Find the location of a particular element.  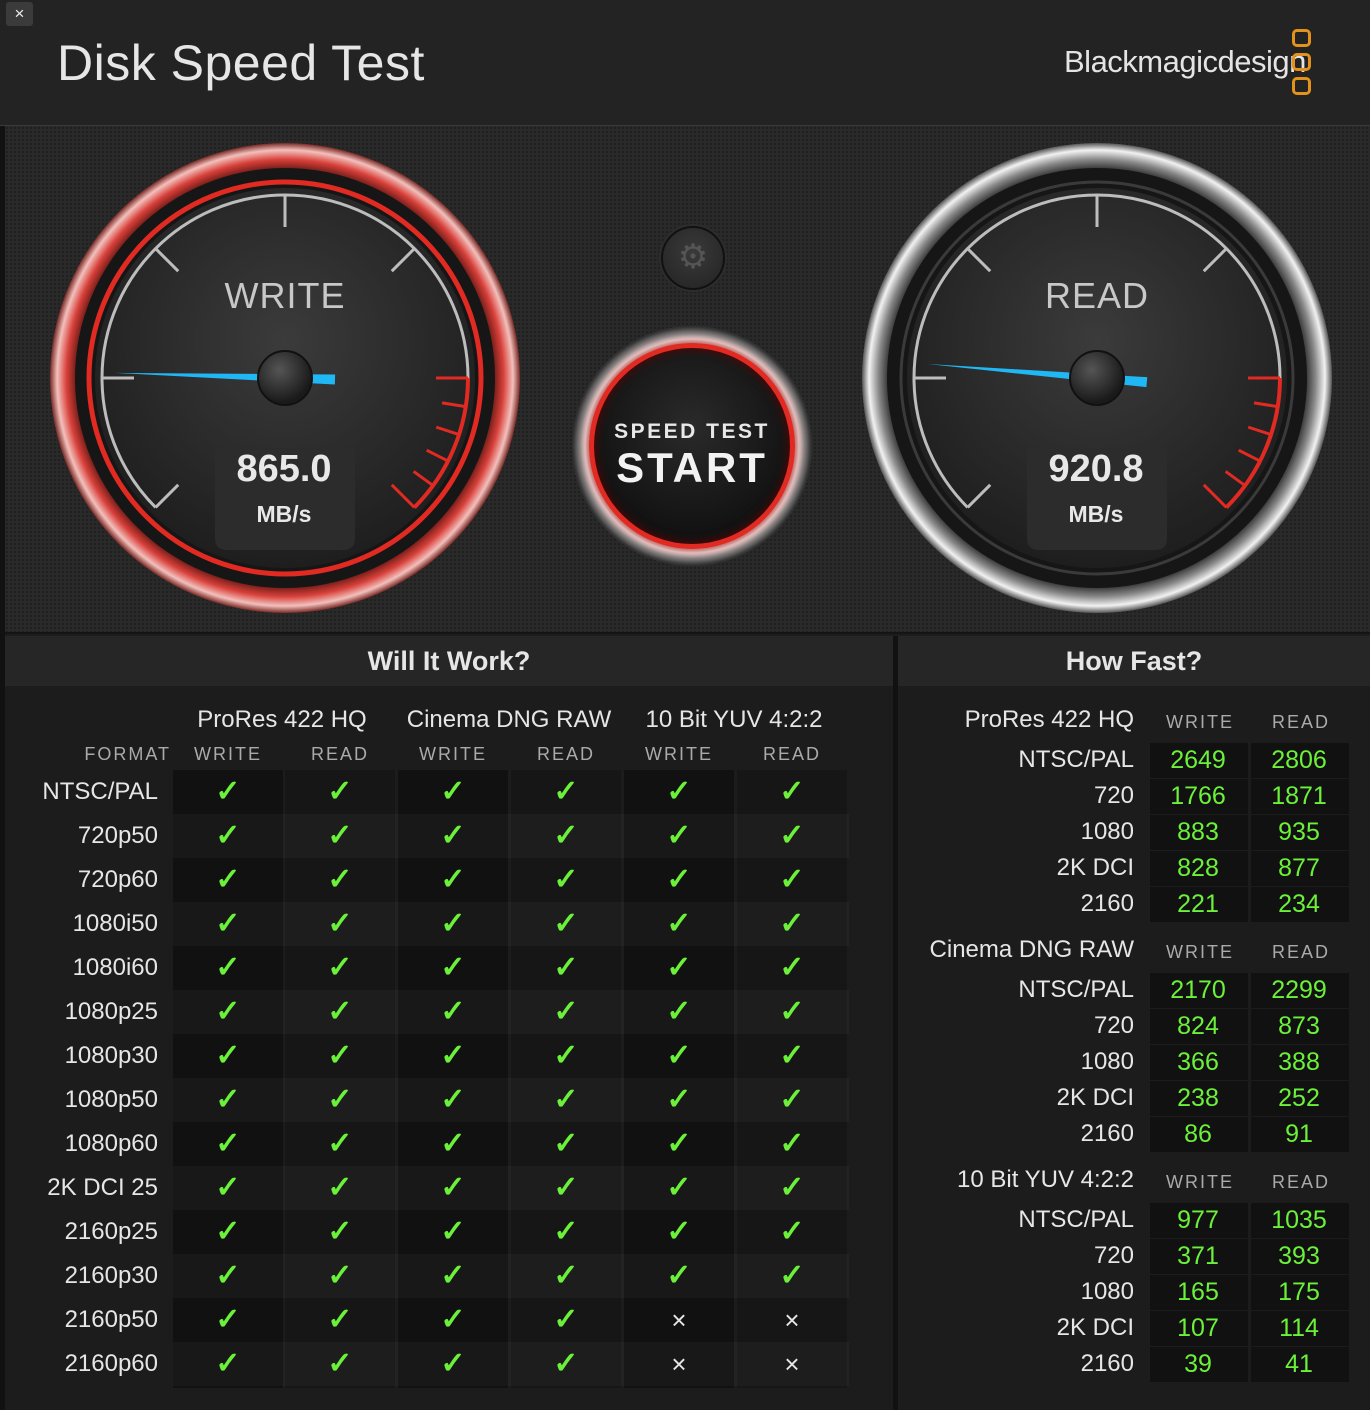

format-label: 1080i50 is located at coordinates (115, 923).